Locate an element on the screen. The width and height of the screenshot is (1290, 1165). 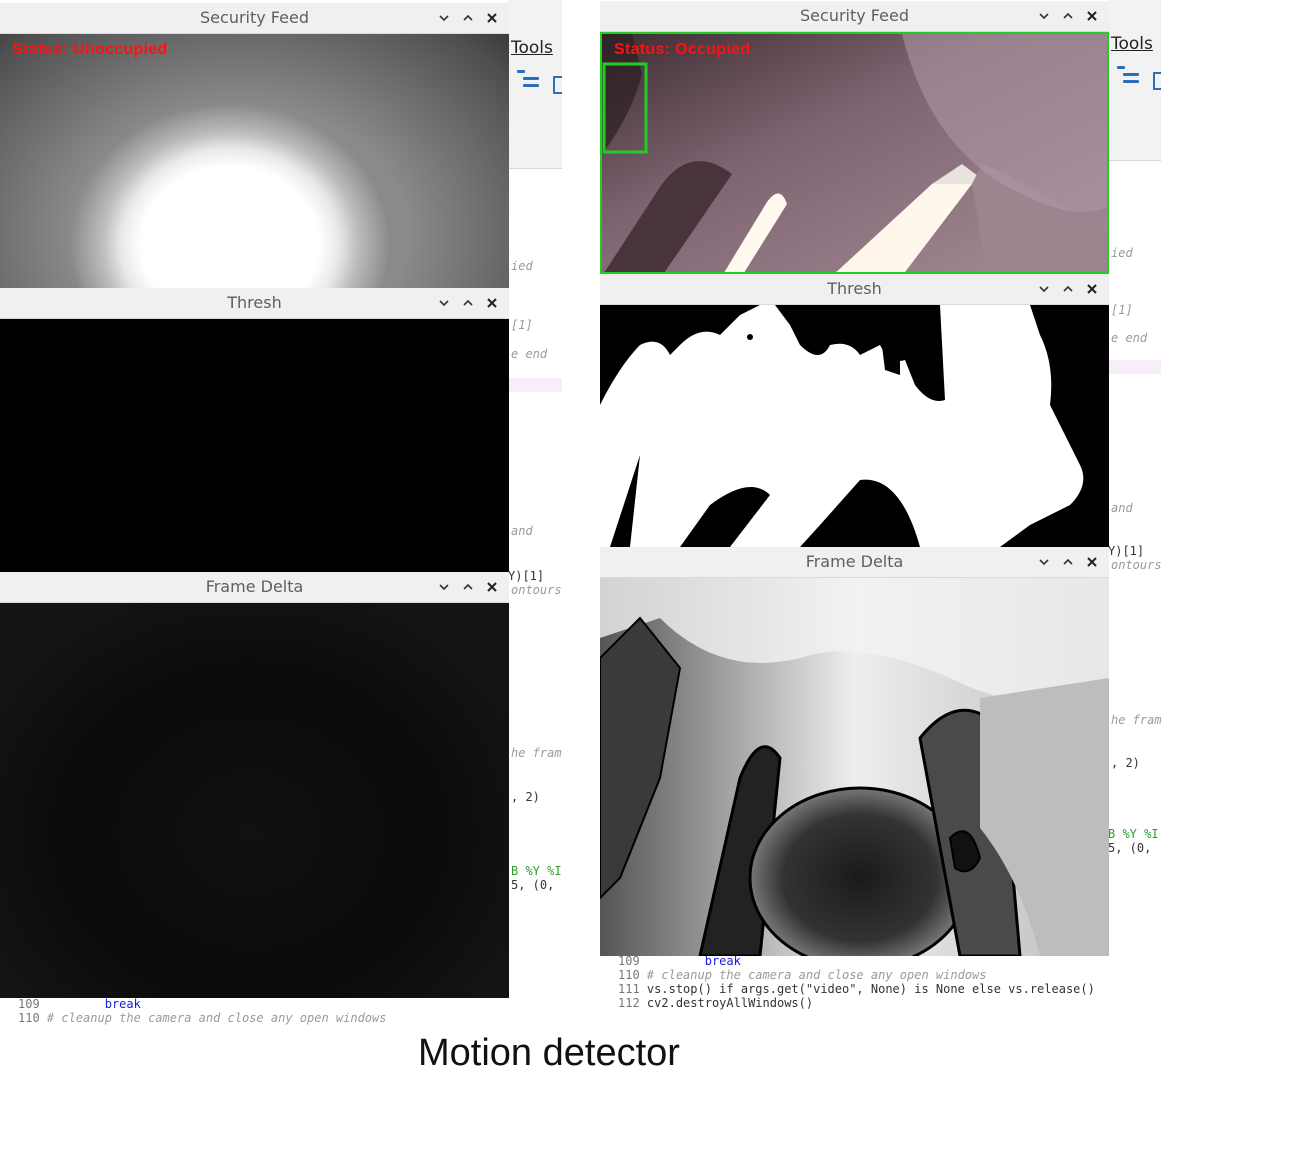
hand-image is located at coordinates (854, 153).